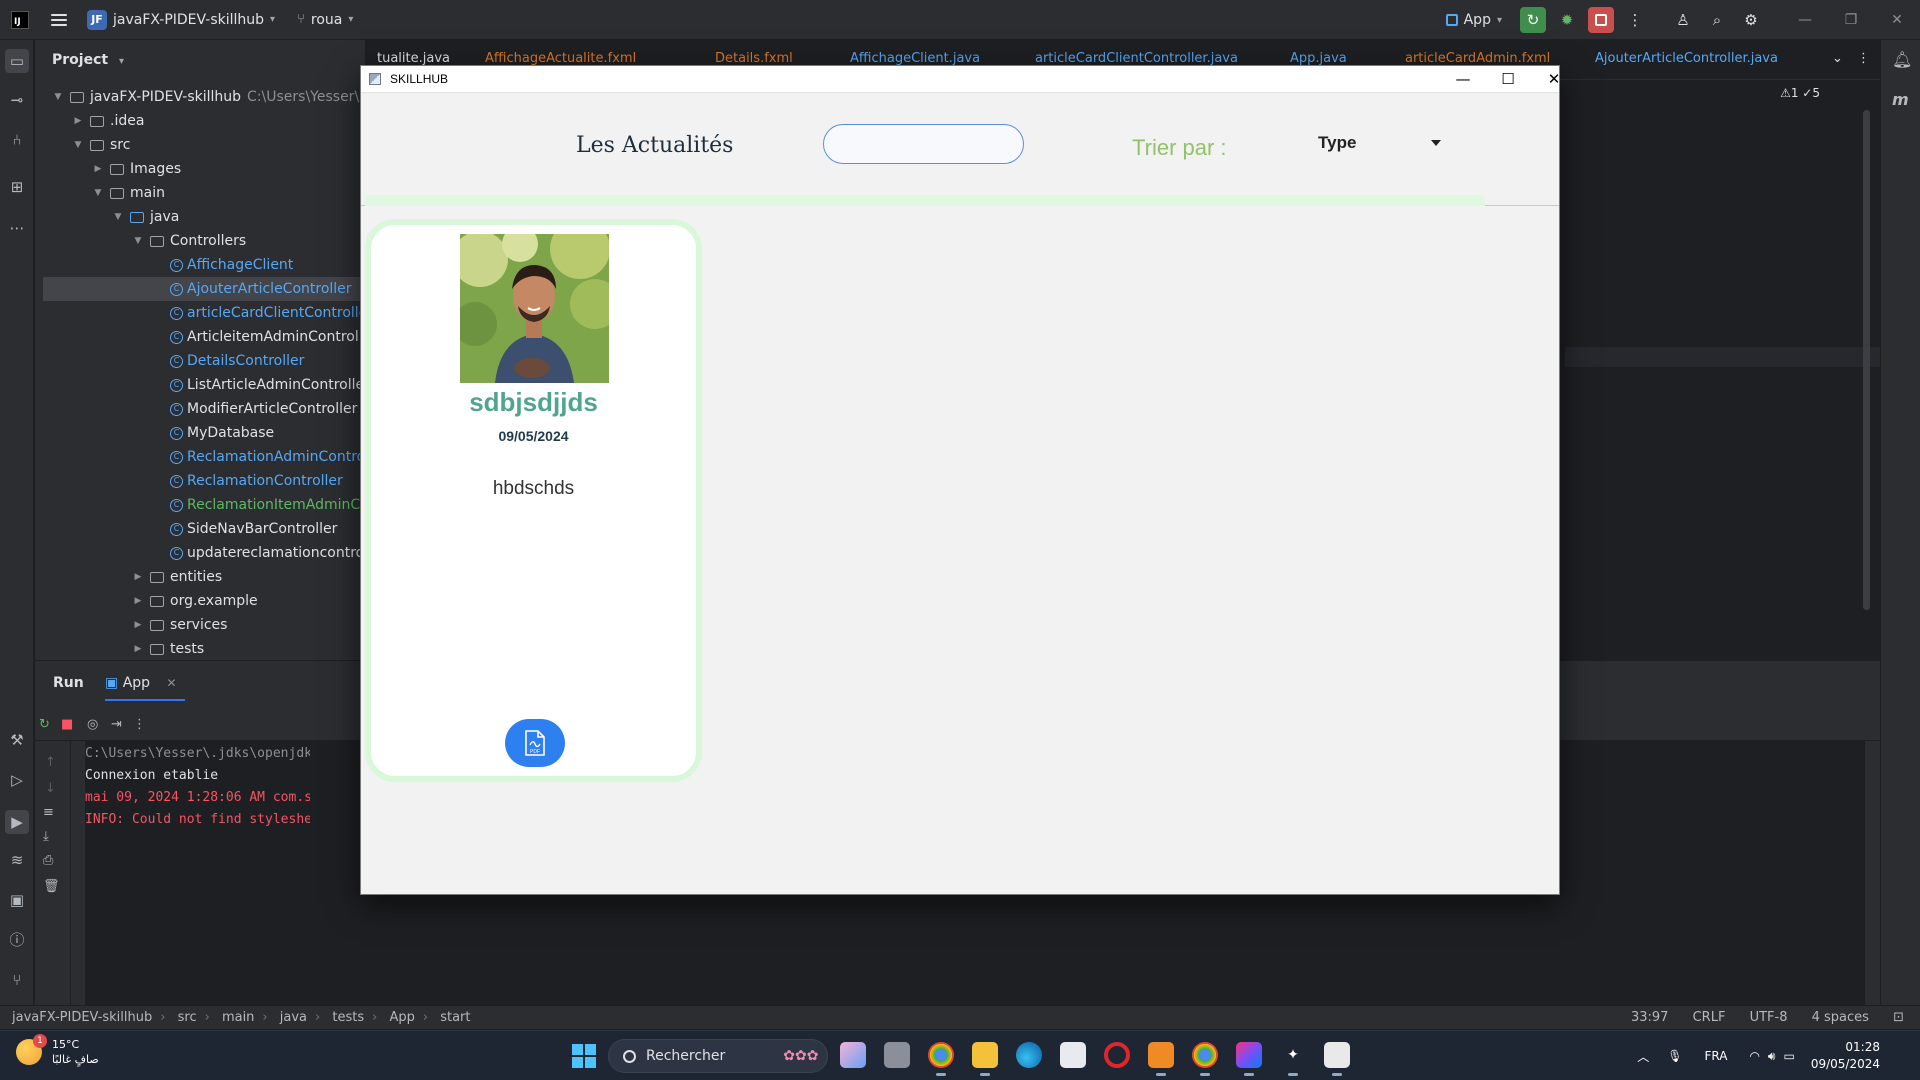 The image size is (1920, 1080). What do you see at coordinates (1337, 1059) in the screenshot?
I see `skillhub-app-icon` at bounding box center [1337, 1059].